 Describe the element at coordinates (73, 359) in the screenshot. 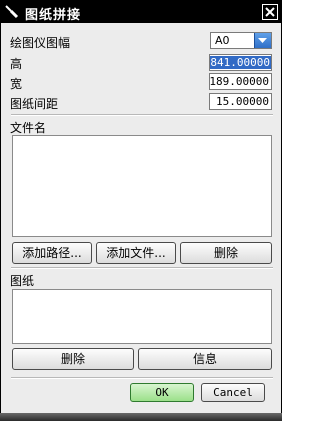

I see `delete-drawing-button: 删除` at that location.